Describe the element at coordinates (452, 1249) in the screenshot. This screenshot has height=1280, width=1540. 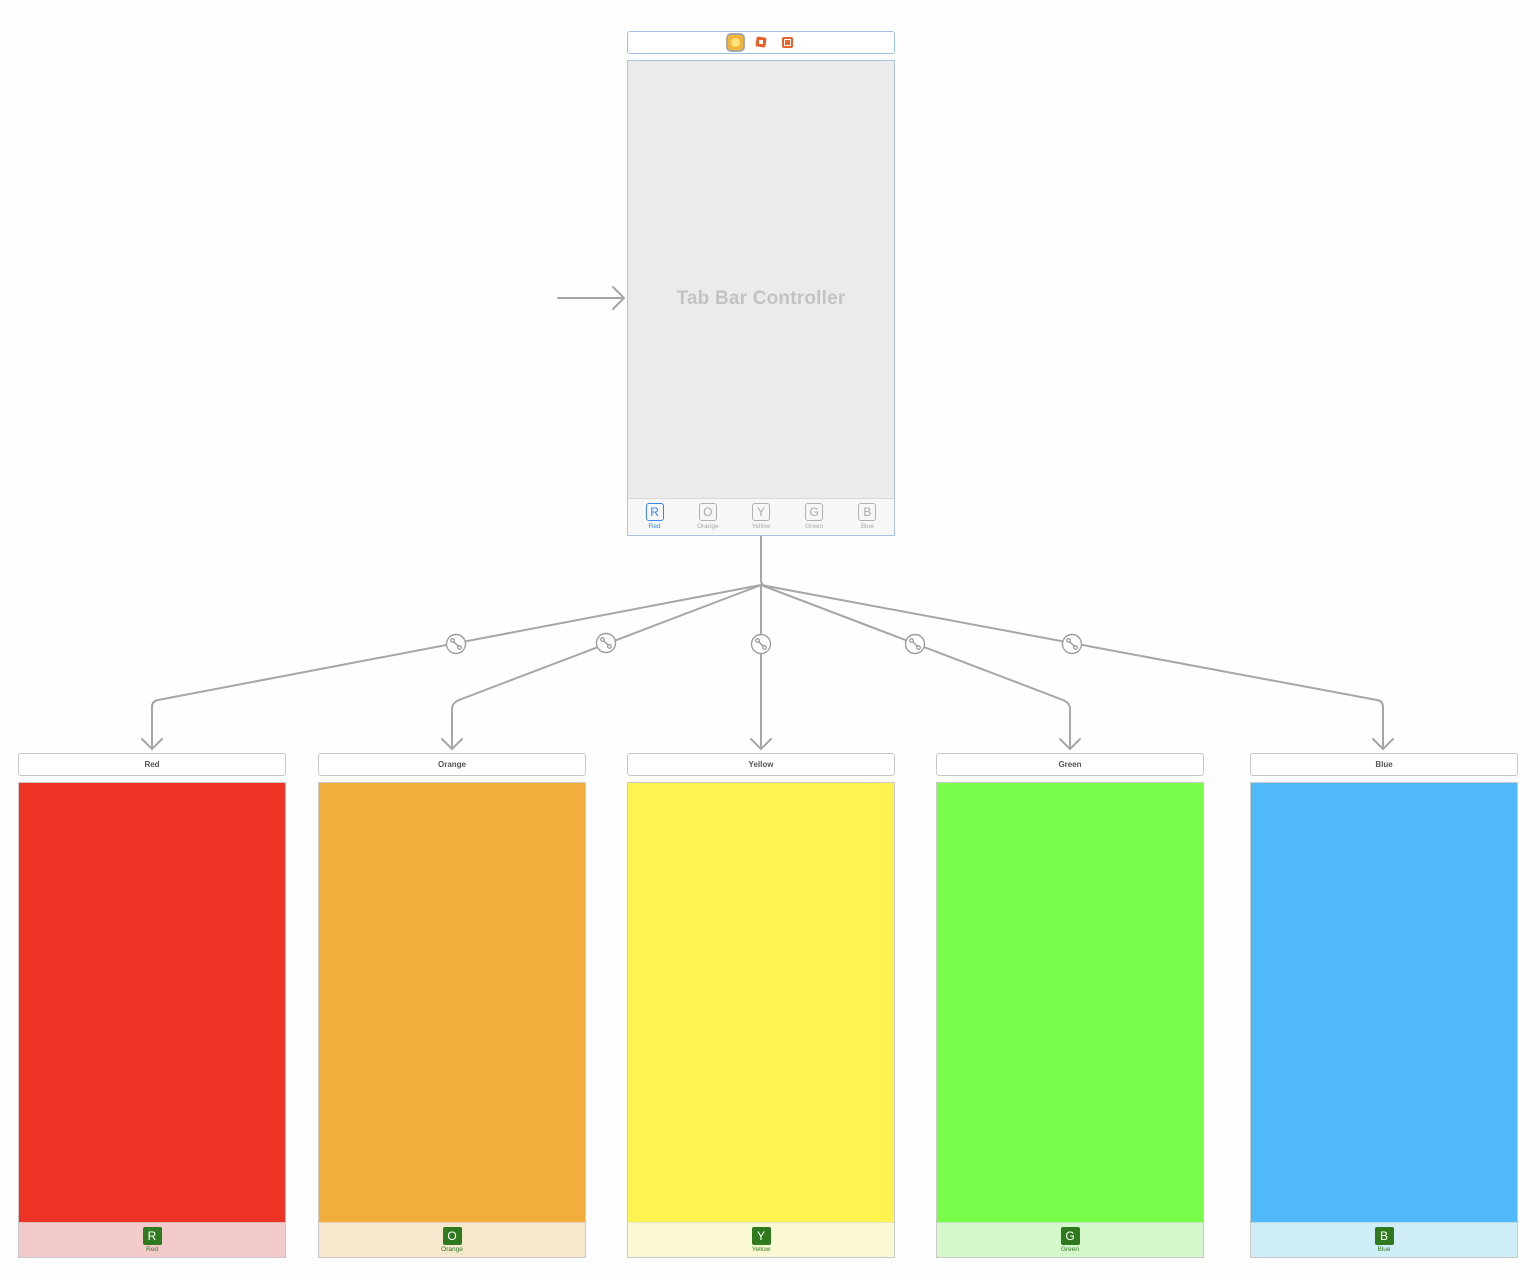
I see `tab-badge-label-orange: Orange` at that location.